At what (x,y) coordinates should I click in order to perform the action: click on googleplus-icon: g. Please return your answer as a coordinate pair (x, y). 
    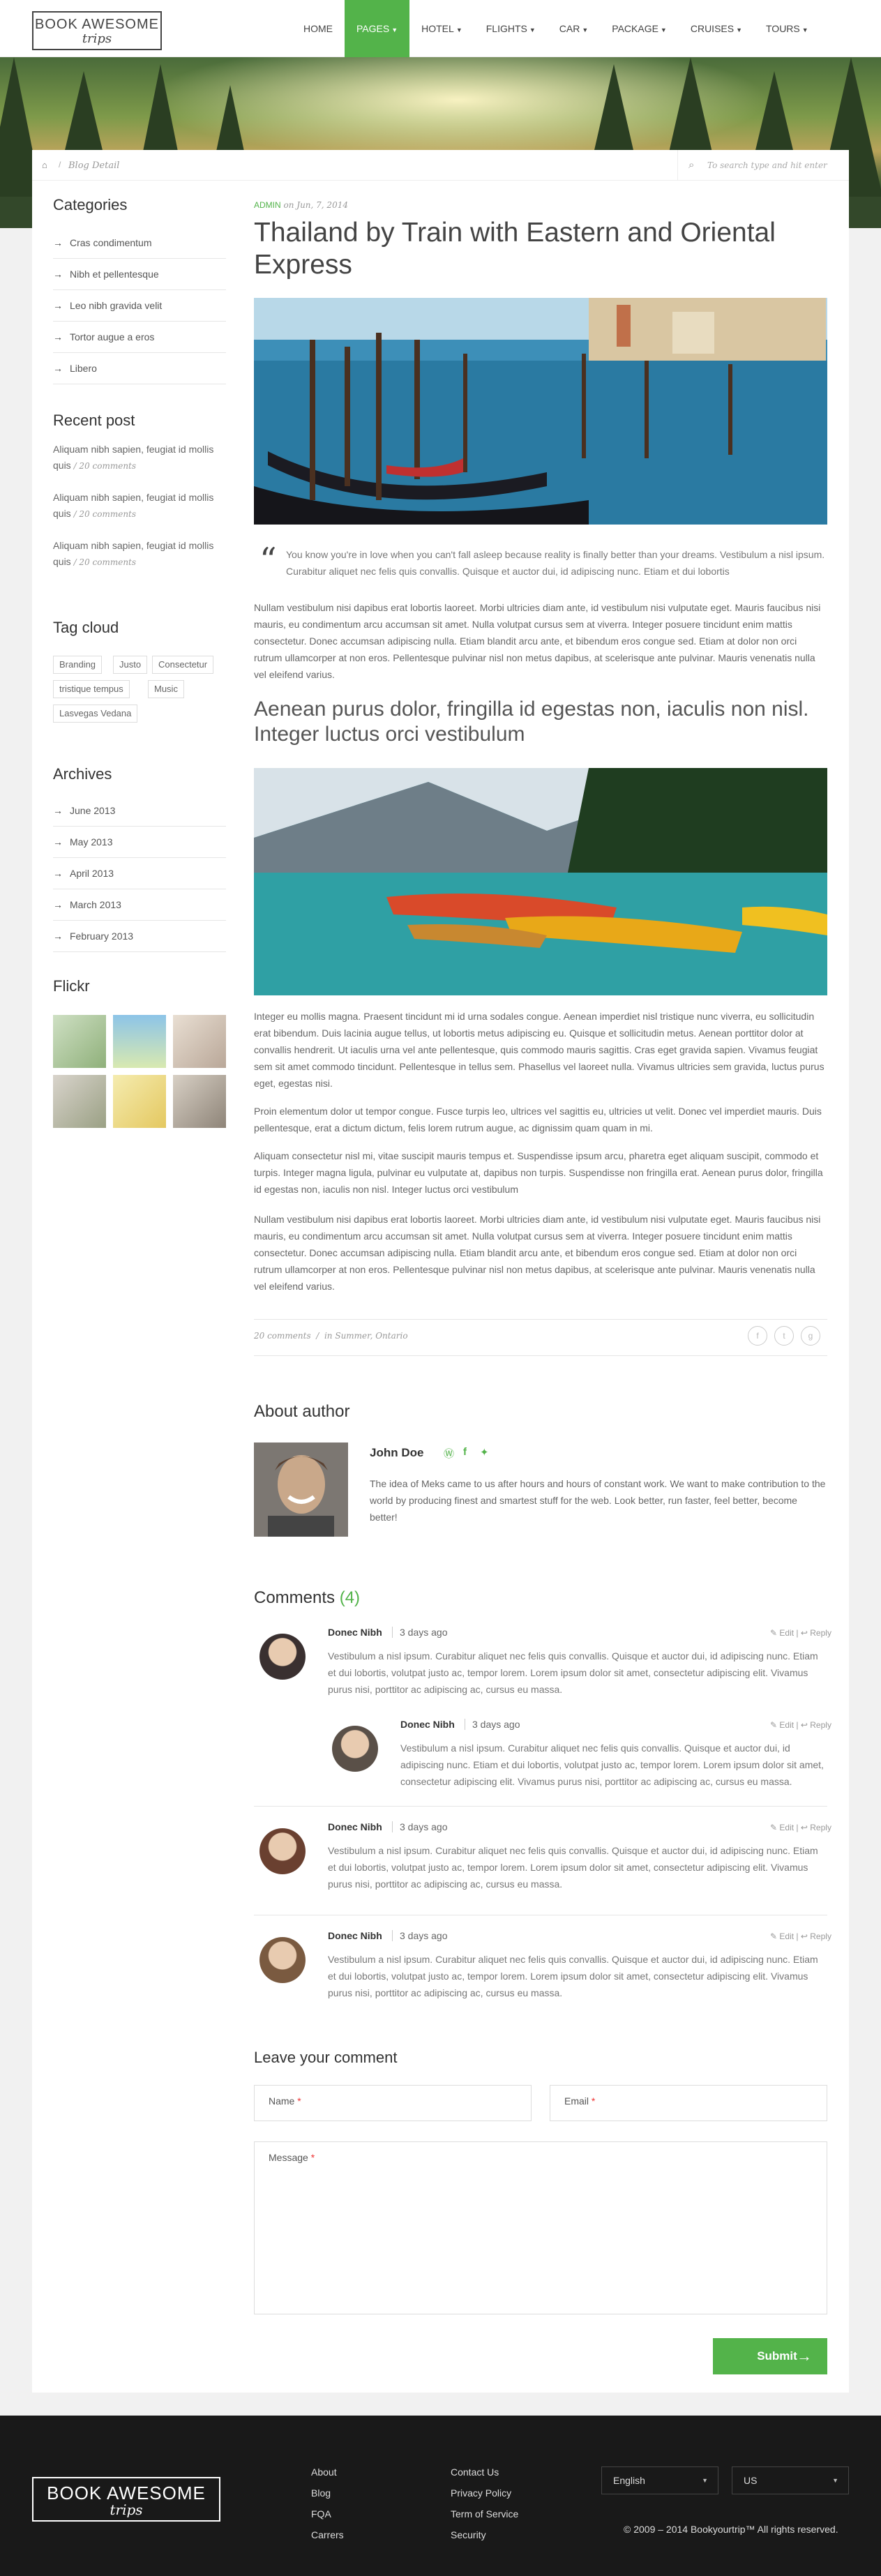
    Looking at the image, I should click on (810, 1336).